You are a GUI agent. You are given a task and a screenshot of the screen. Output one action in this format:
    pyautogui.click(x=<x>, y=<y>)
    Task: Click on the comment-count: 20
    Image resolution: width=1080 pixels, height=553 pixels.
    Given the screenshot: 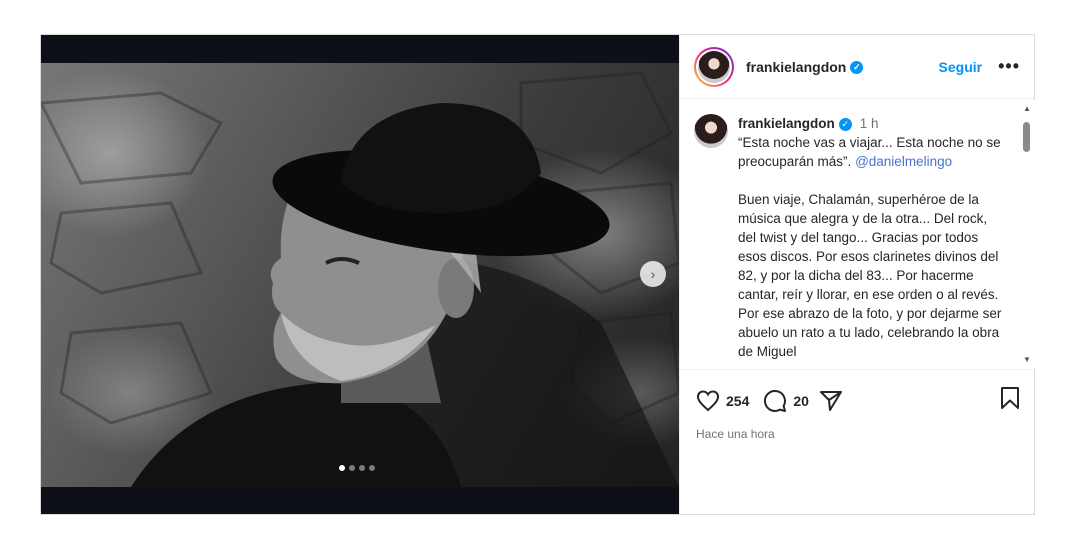 What is the action you would take?
    pyautogui.click(x=801, y=400)
    